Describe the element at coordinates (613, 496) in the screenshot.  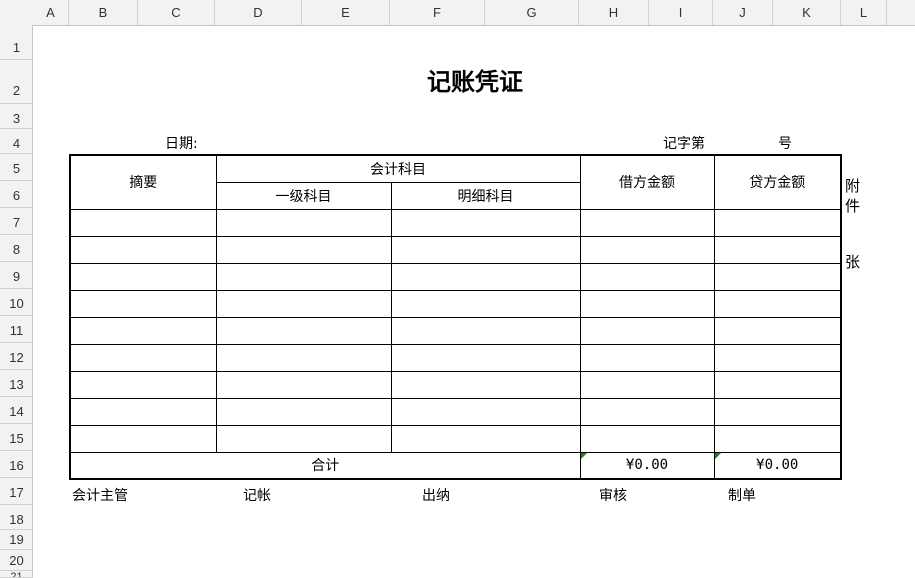
I see `signature-review: 审核` at that location.